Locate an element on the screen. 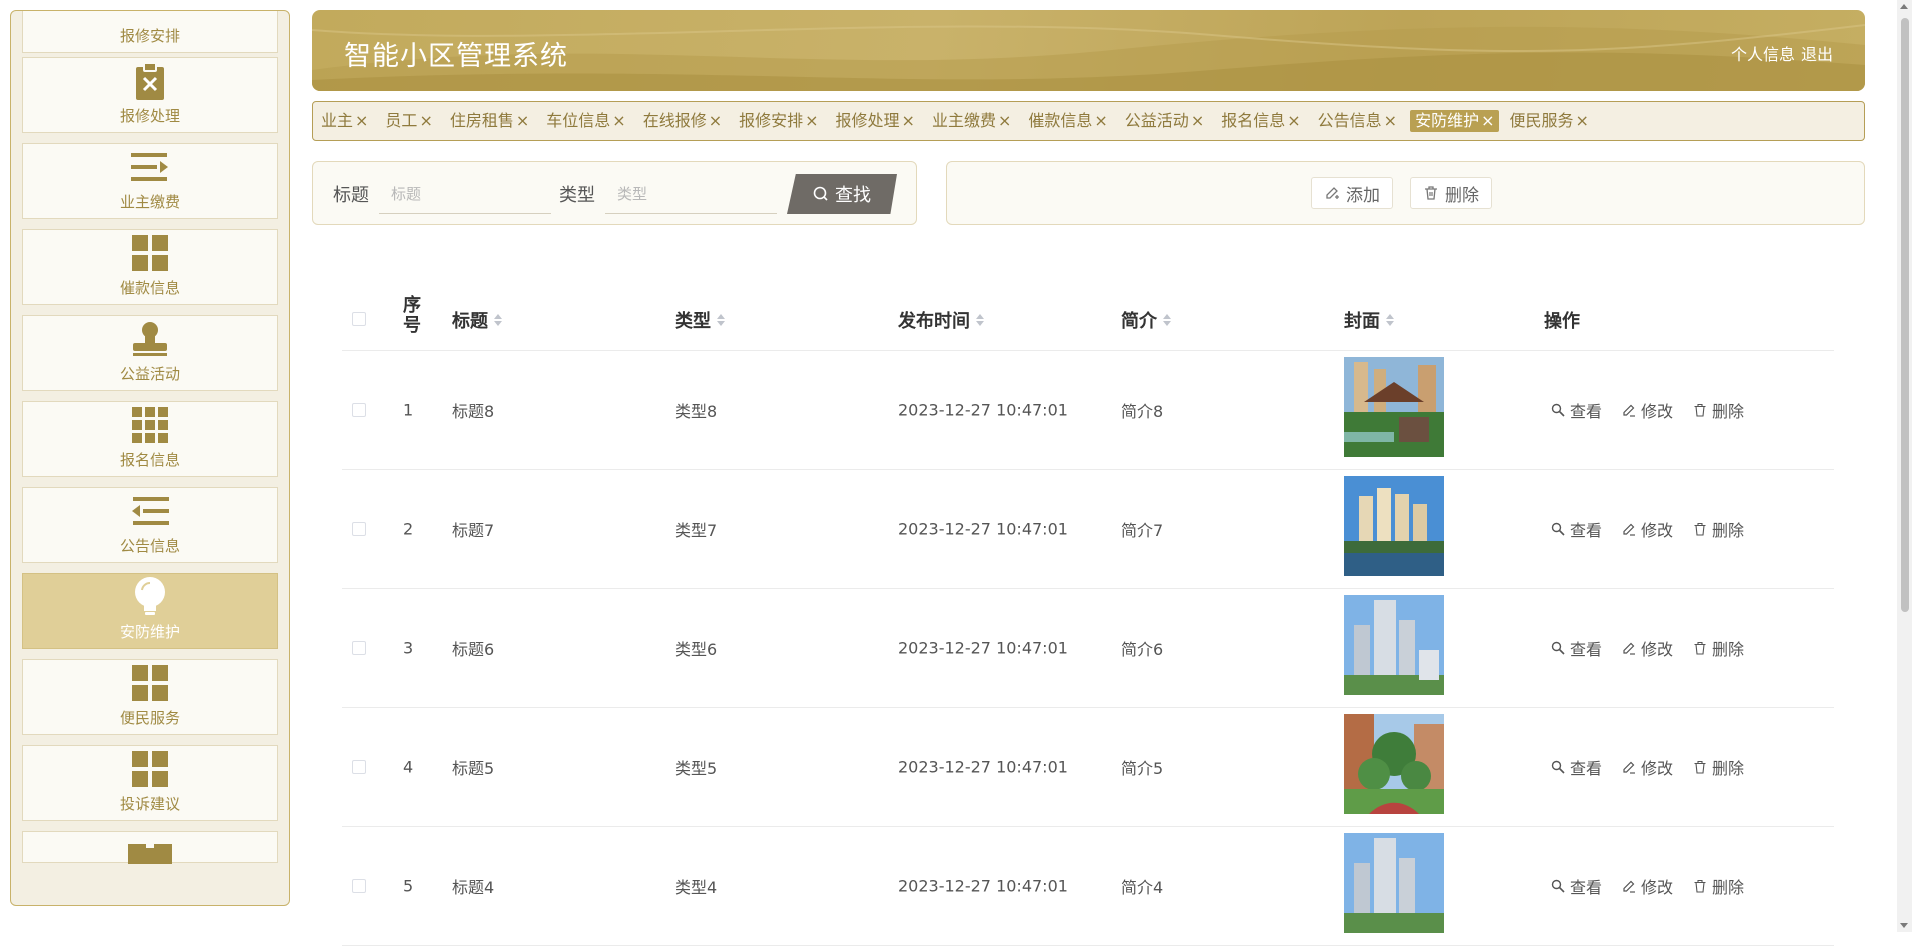 The width and height of the screenshot is (1912, 946). sidebar-item-label: 业主缴费 is located at coordinates (149, 202).